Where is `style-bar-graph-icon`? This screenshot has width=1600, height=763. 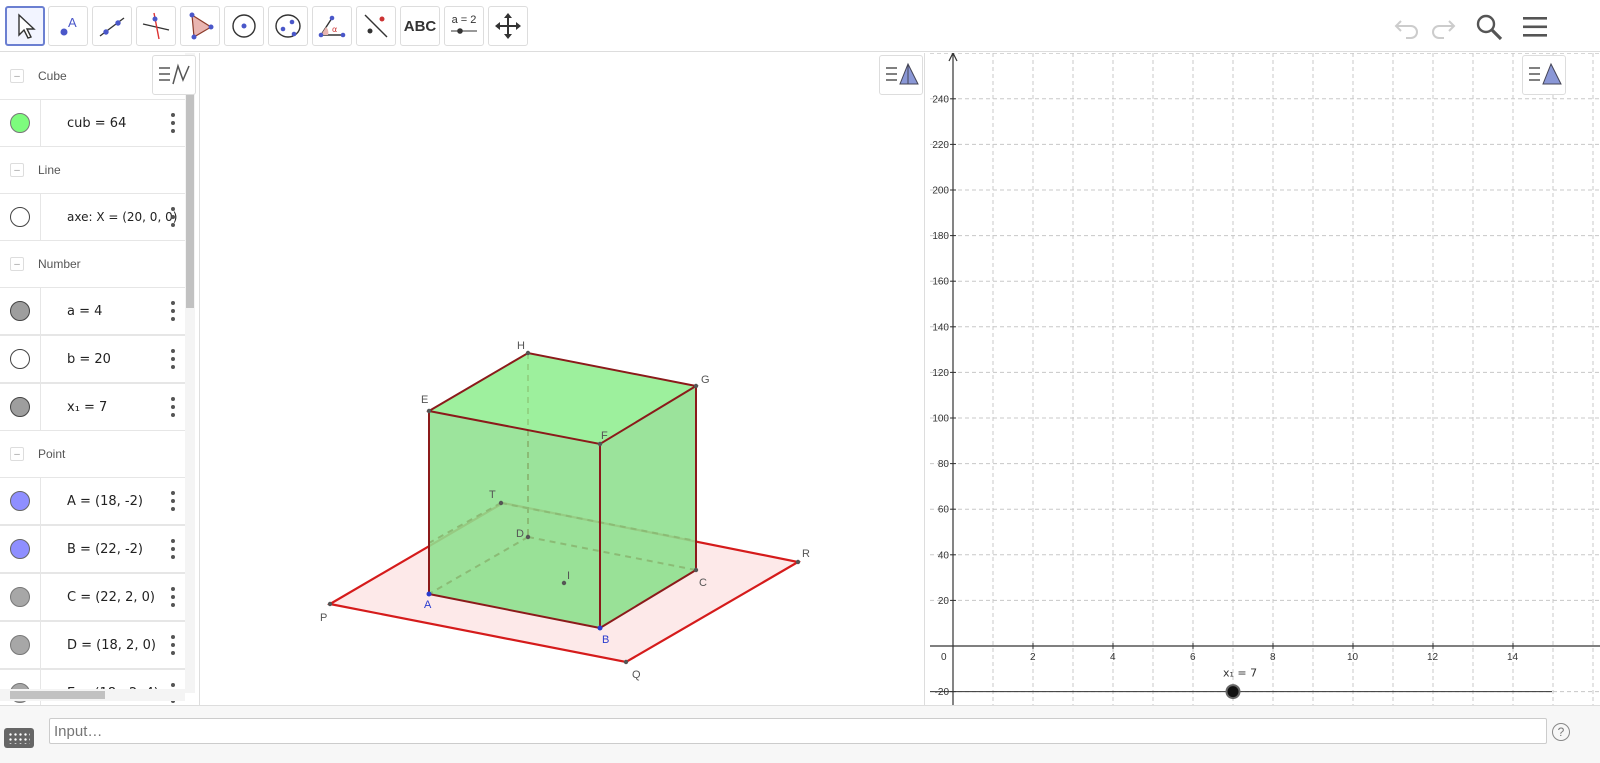
style-bar-graph-icon is located at coordinates (174, 74).